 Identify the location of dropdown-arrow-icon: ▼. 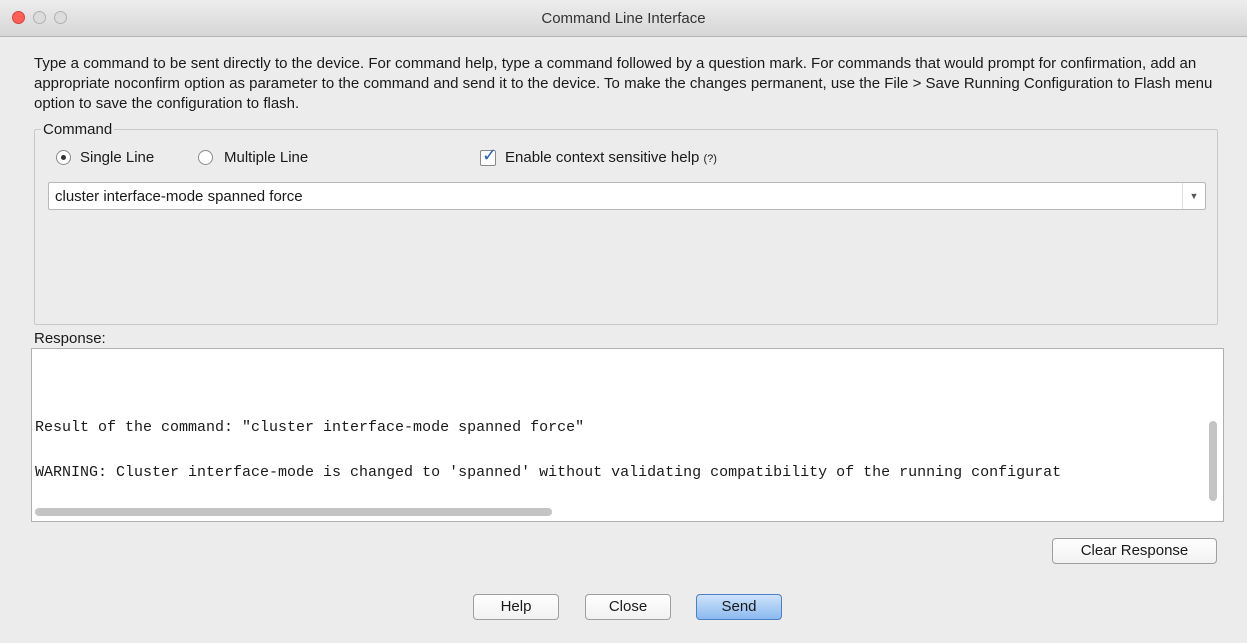
(1193, 196).